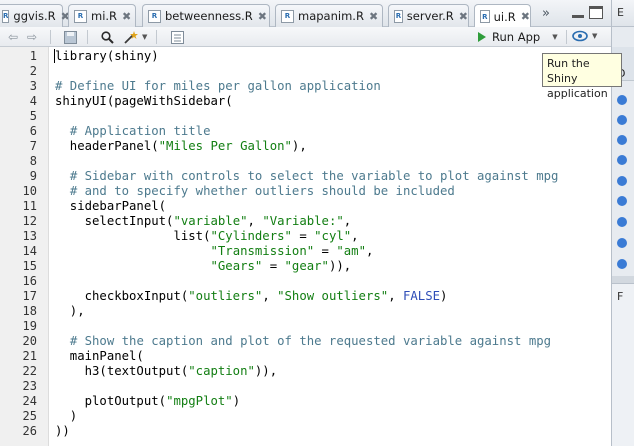 The height and width of the screenshot is (446, 634). What do you see at coordinates (29, 191) in the screenshot?
I see `line-number: 10` at bounding box center [29, 191].